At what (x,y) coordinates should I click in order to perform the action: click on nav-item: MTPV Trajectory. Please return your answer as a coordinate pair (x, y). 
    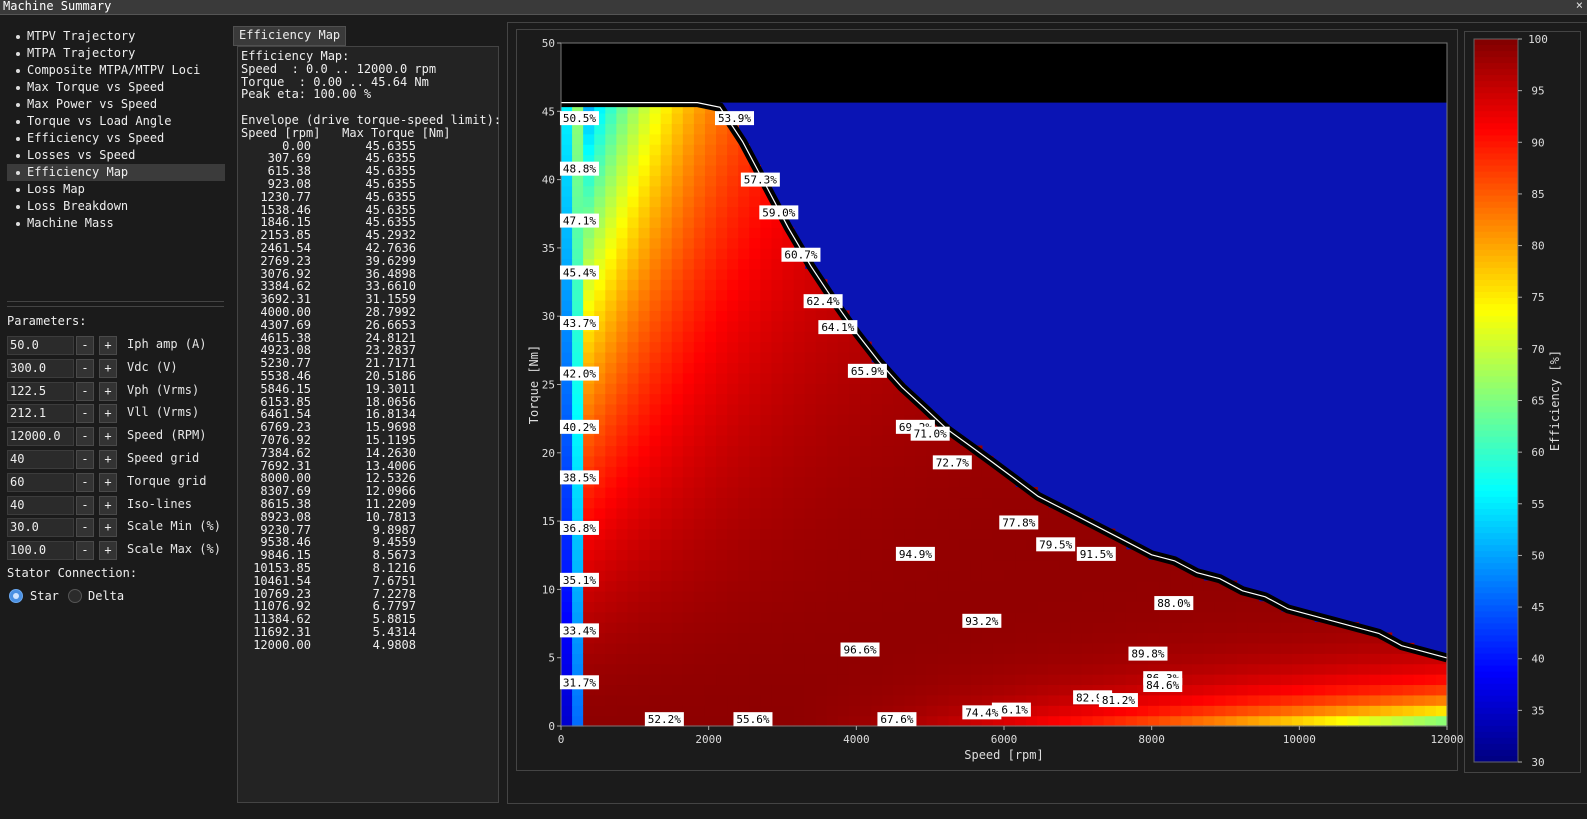
    Looking at the image, I should click on (116, 36).